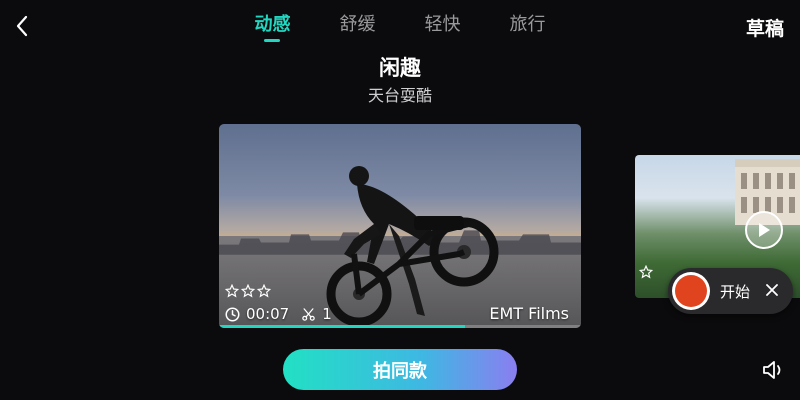 The image size is (800, 400). I want to click on scissors-icon, so click(308, 314).